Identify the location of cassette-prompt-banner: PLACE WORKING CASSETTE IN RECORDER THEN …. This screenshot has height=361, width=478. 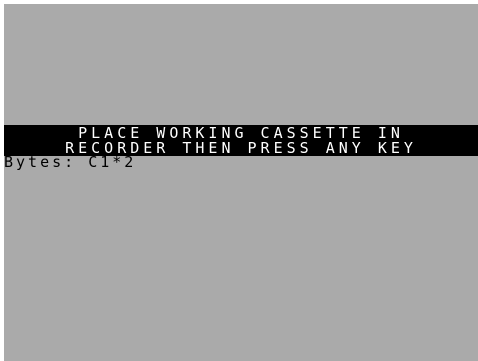
(241, 140).